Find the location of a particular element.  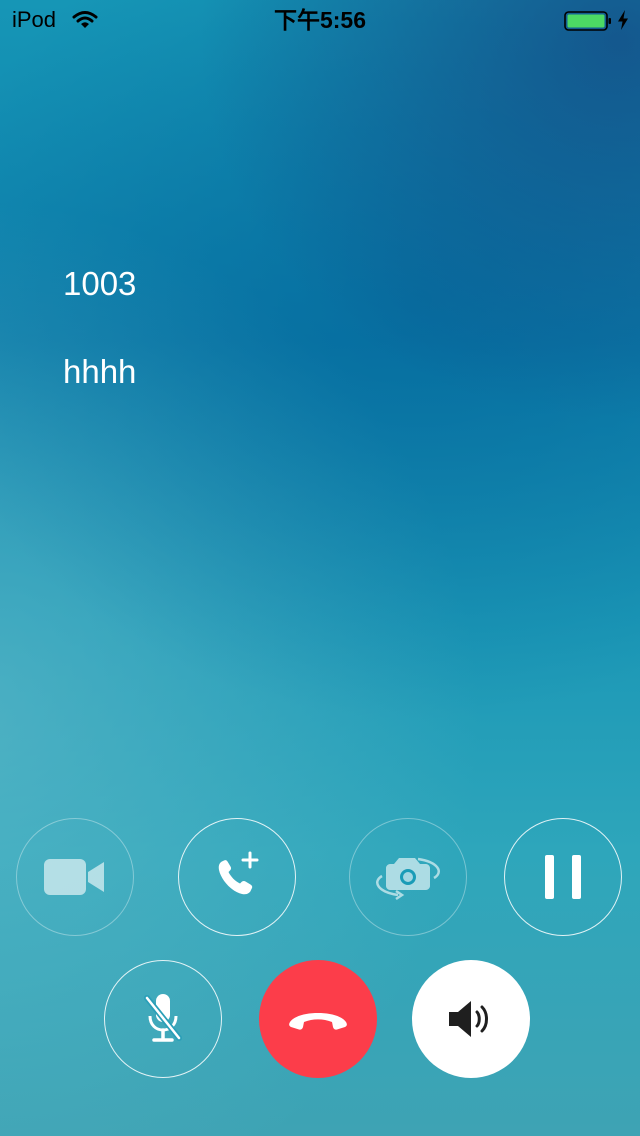

speaker-icon is located at coordinates (468, 1019).